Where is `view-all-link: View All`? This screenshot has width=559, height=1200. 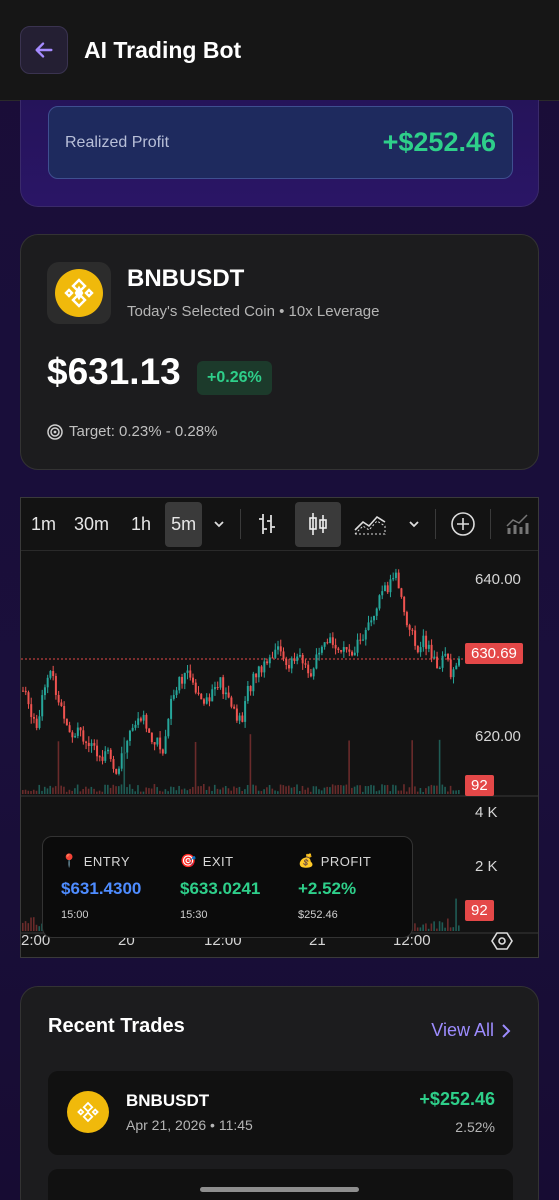
view-all-link: View All is located at coordinates (471, 1030).